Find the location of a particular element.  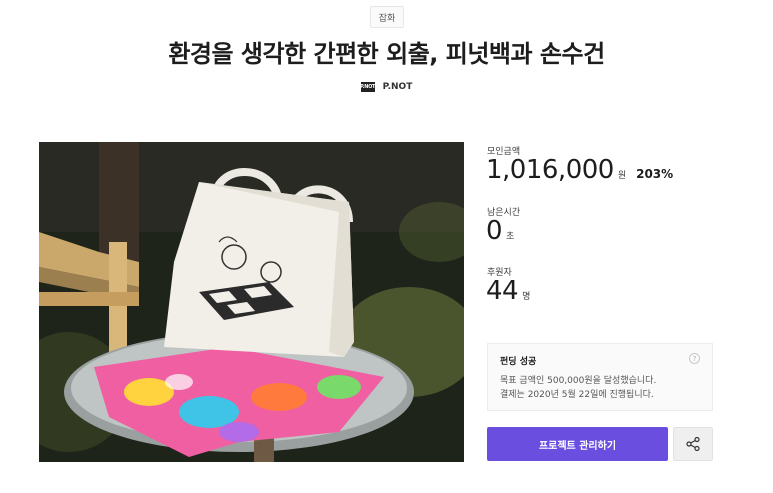

share-button is located at coordinates (693, 444).